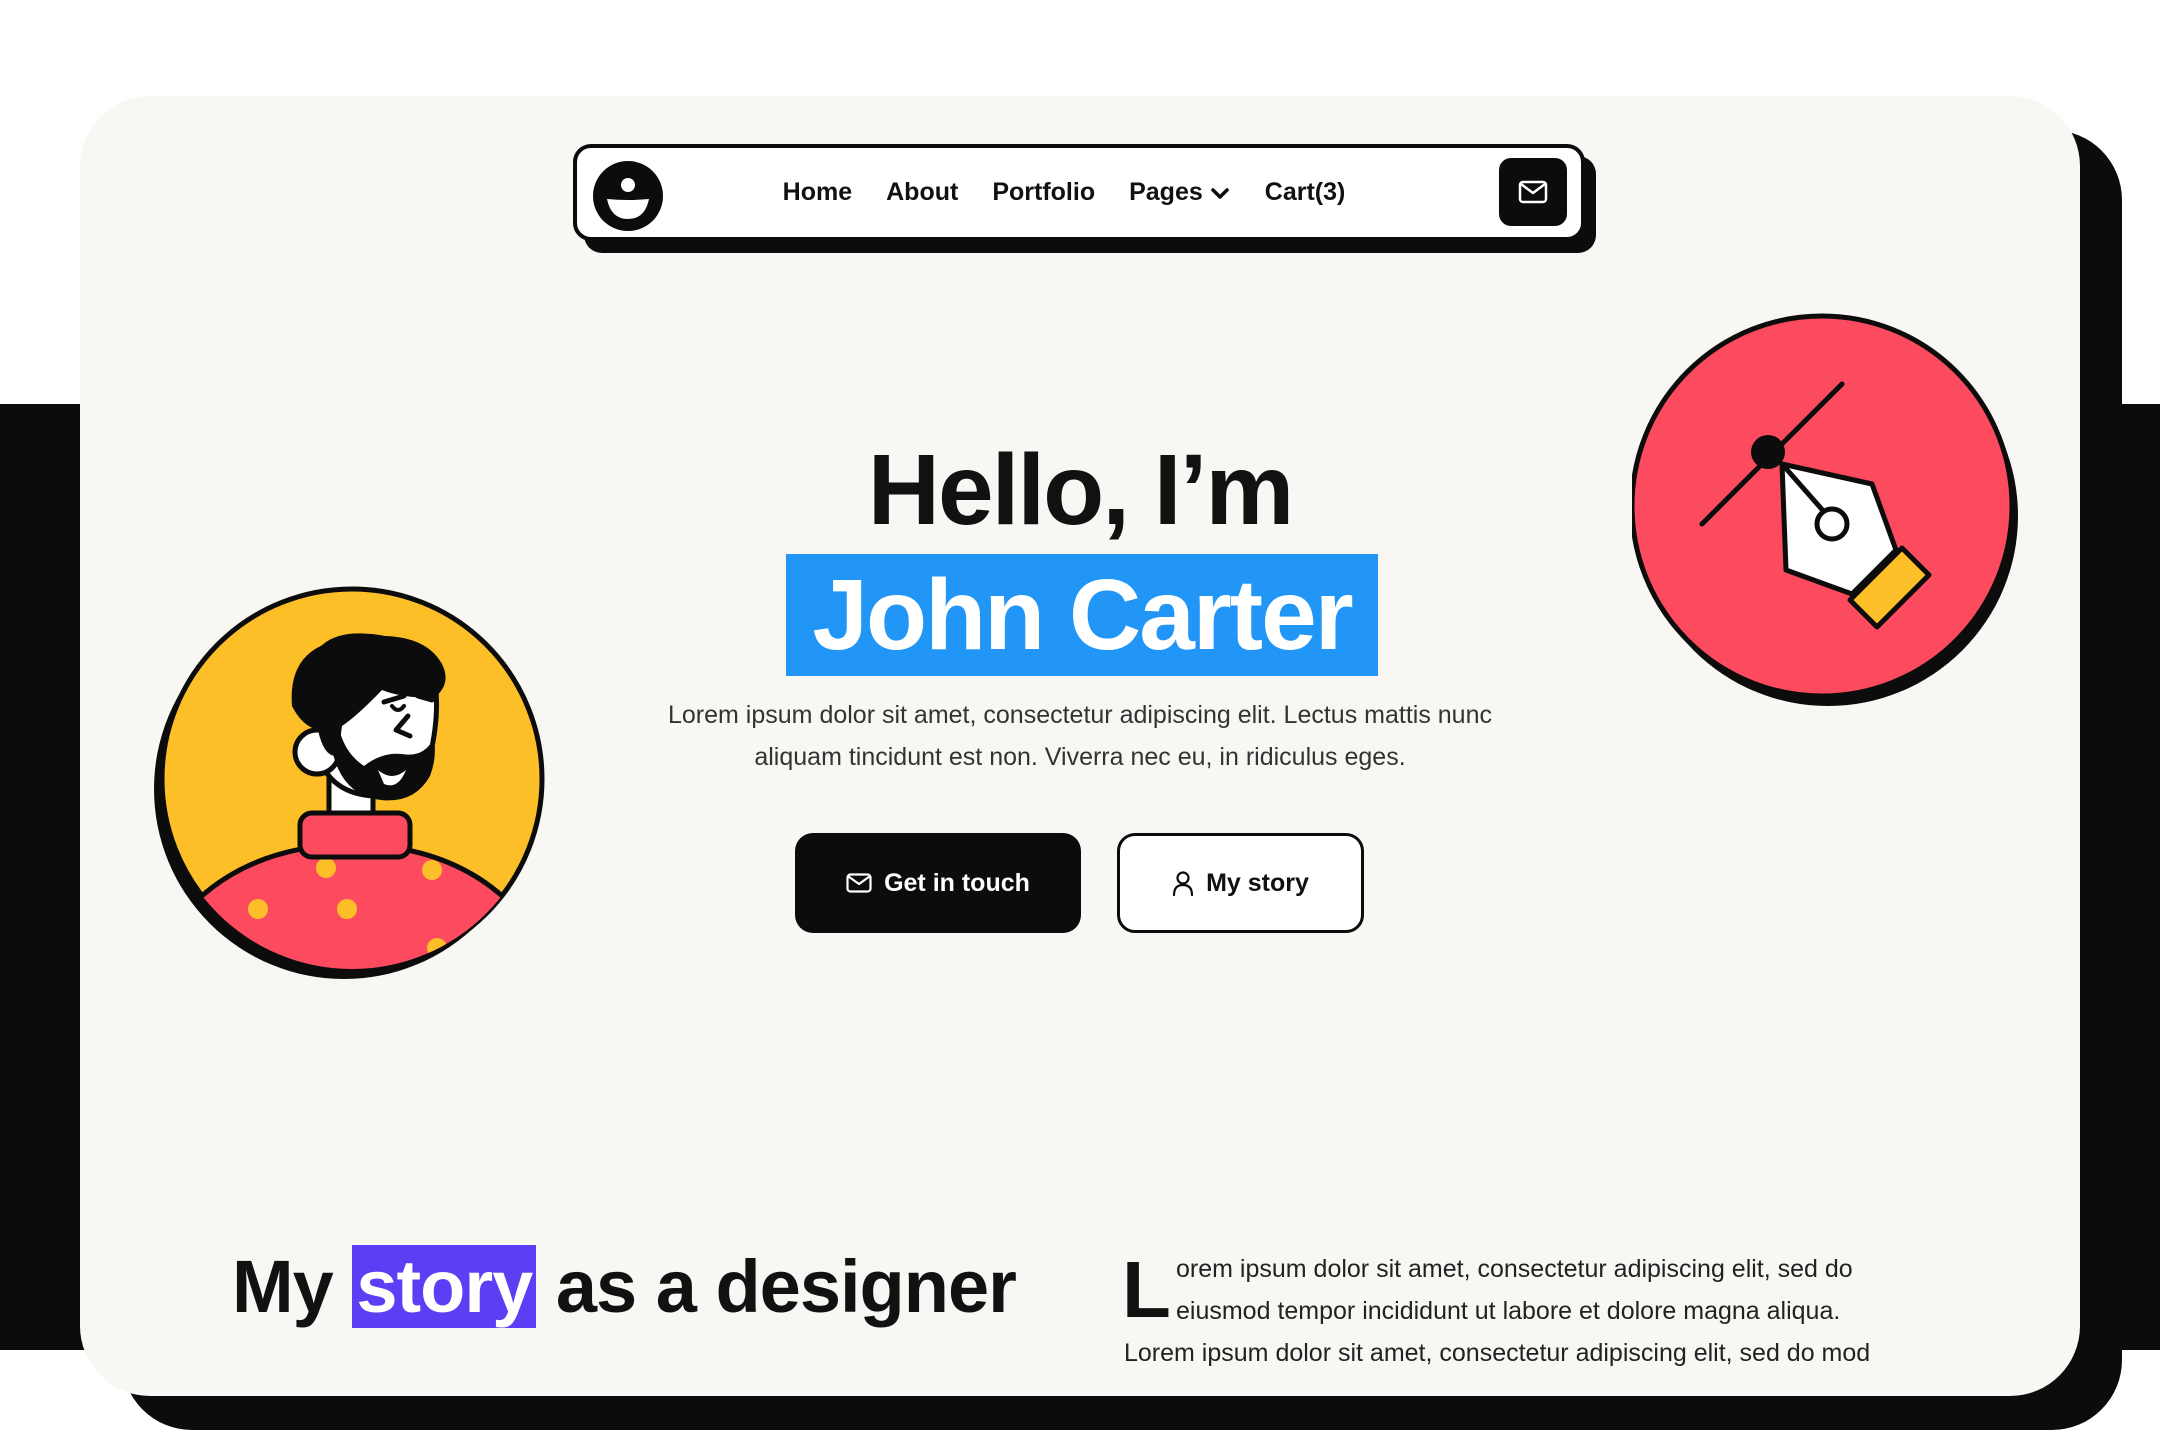 The width and height of the screenshot is (2160, 1430). Describe the element at coordinates (1183, 883) in the screenshot. I see `user-icon` at that location.